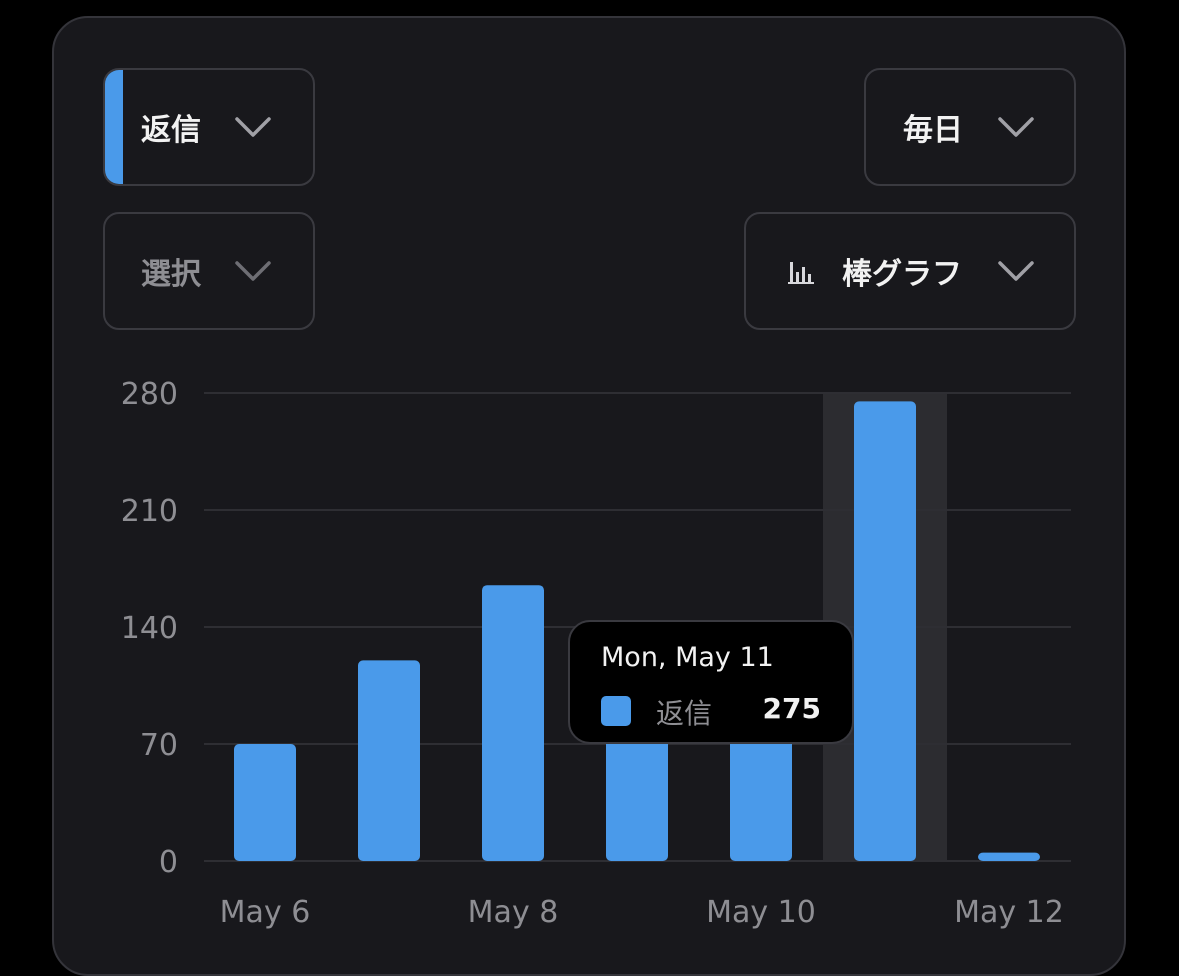 This screenshot has height=976, width=1179. Describe the element at coordinates (791, 708) in the screenshot. I see `tooltip-value: 275` at that location.